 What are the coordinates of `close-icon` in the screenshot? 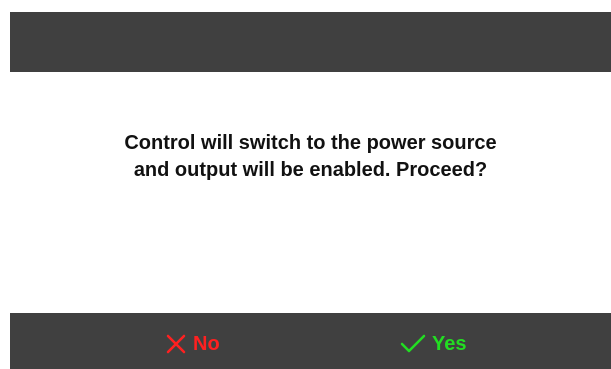 It's located at (176, 344).